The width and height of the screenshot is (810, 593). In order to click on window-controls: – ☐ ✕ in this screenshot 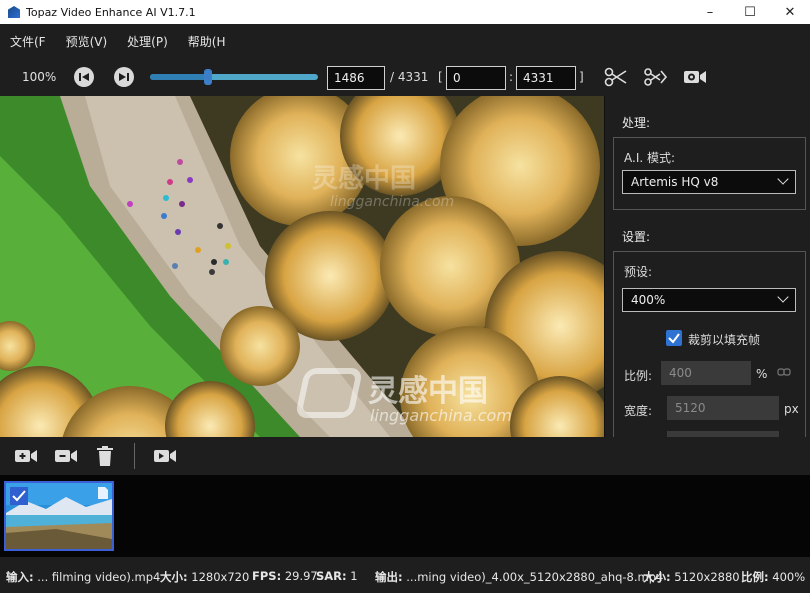, I will do `click(750, 12)`.